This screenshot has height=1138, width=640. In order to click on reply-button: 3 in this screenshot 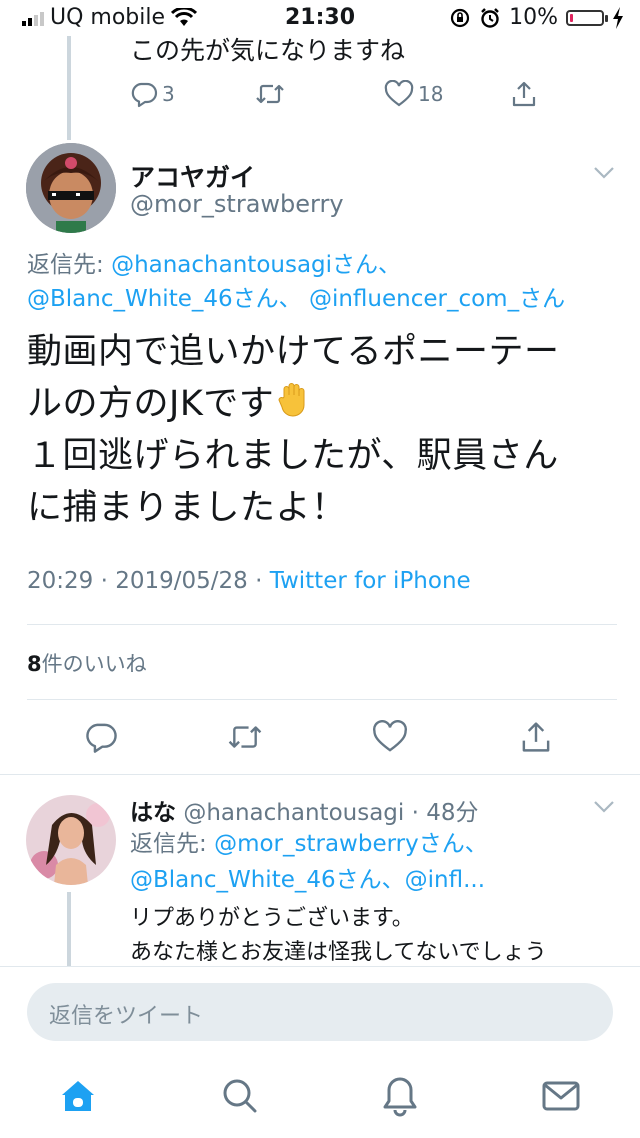, I will do `click(152, 94)`.